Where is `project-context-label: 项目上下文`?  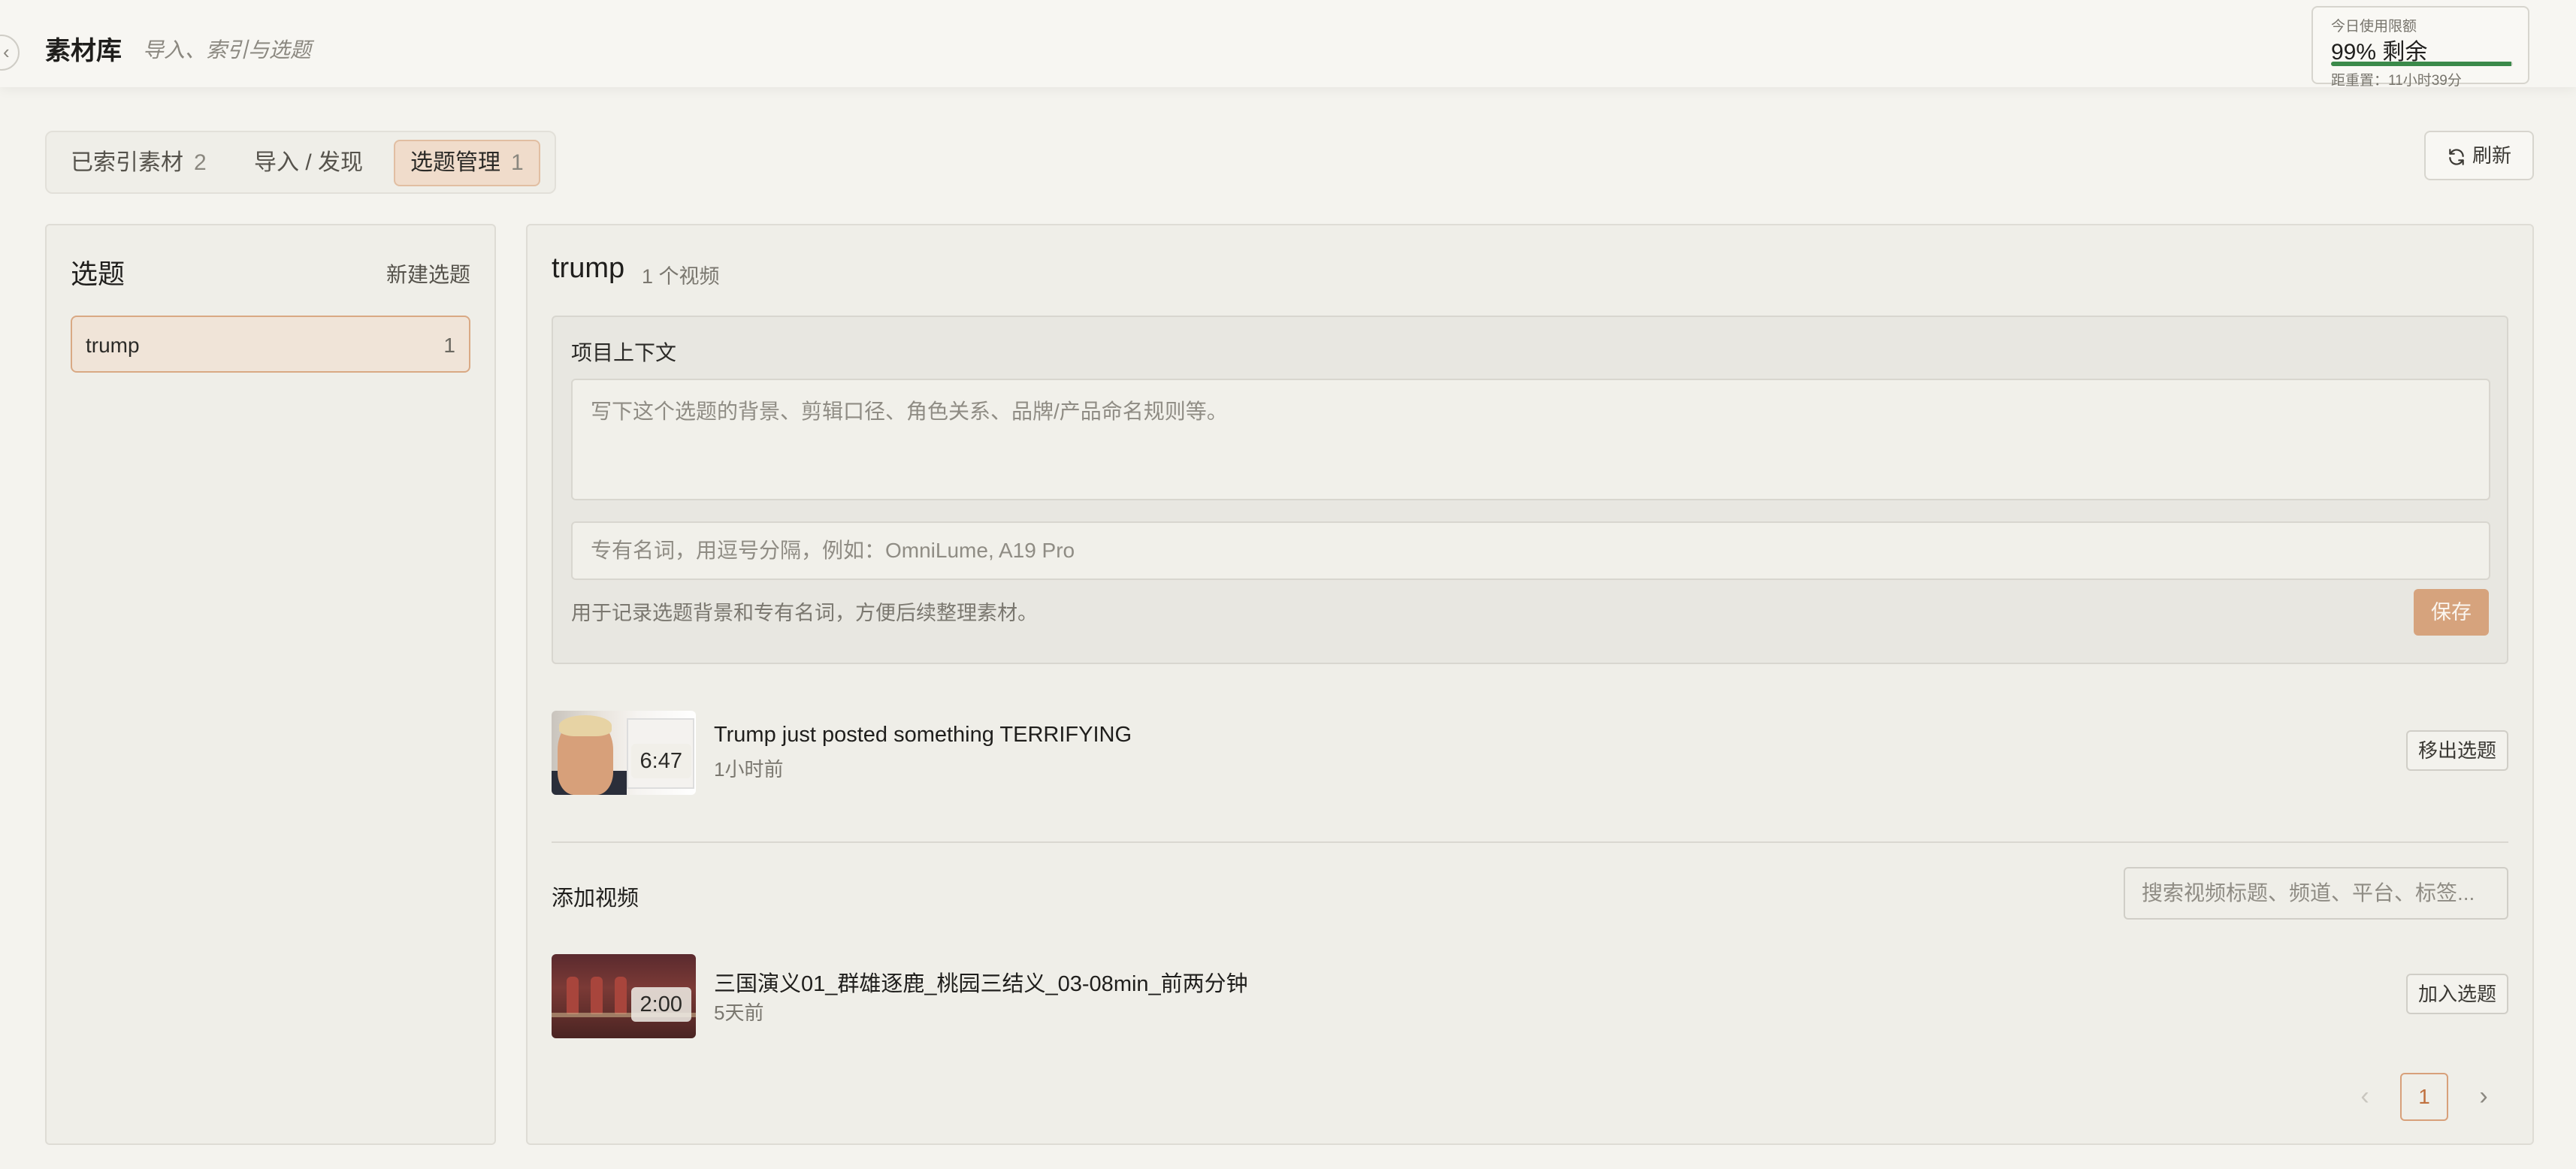 project-context-label: 项目上下文 is located at coordinates (624, 352).